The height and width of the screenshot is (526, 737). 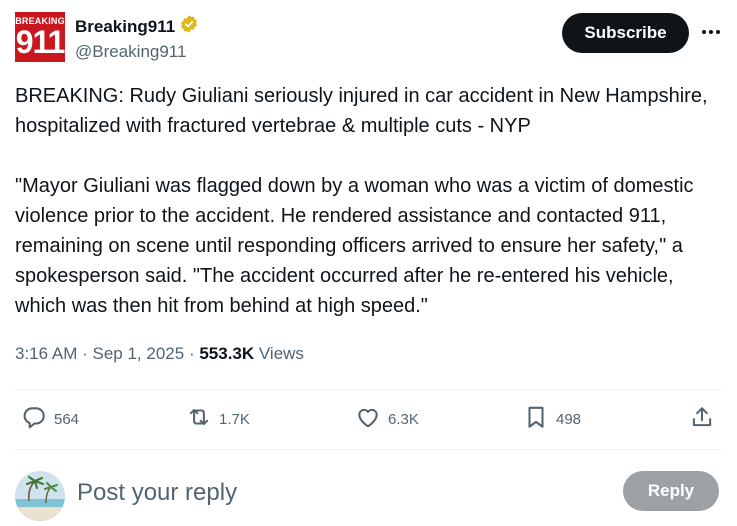 I want to click on author-avatar: BREAKING 911, so click(x=40, y=37).